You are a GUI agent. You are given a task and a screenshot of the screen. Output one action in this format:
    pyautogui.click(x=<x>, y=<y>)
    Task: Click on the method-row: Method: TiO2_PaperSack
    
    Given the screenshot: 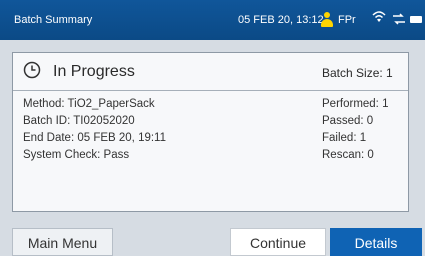 What is the action you would take?
    pyautogui.click(x=89, y=104)
    